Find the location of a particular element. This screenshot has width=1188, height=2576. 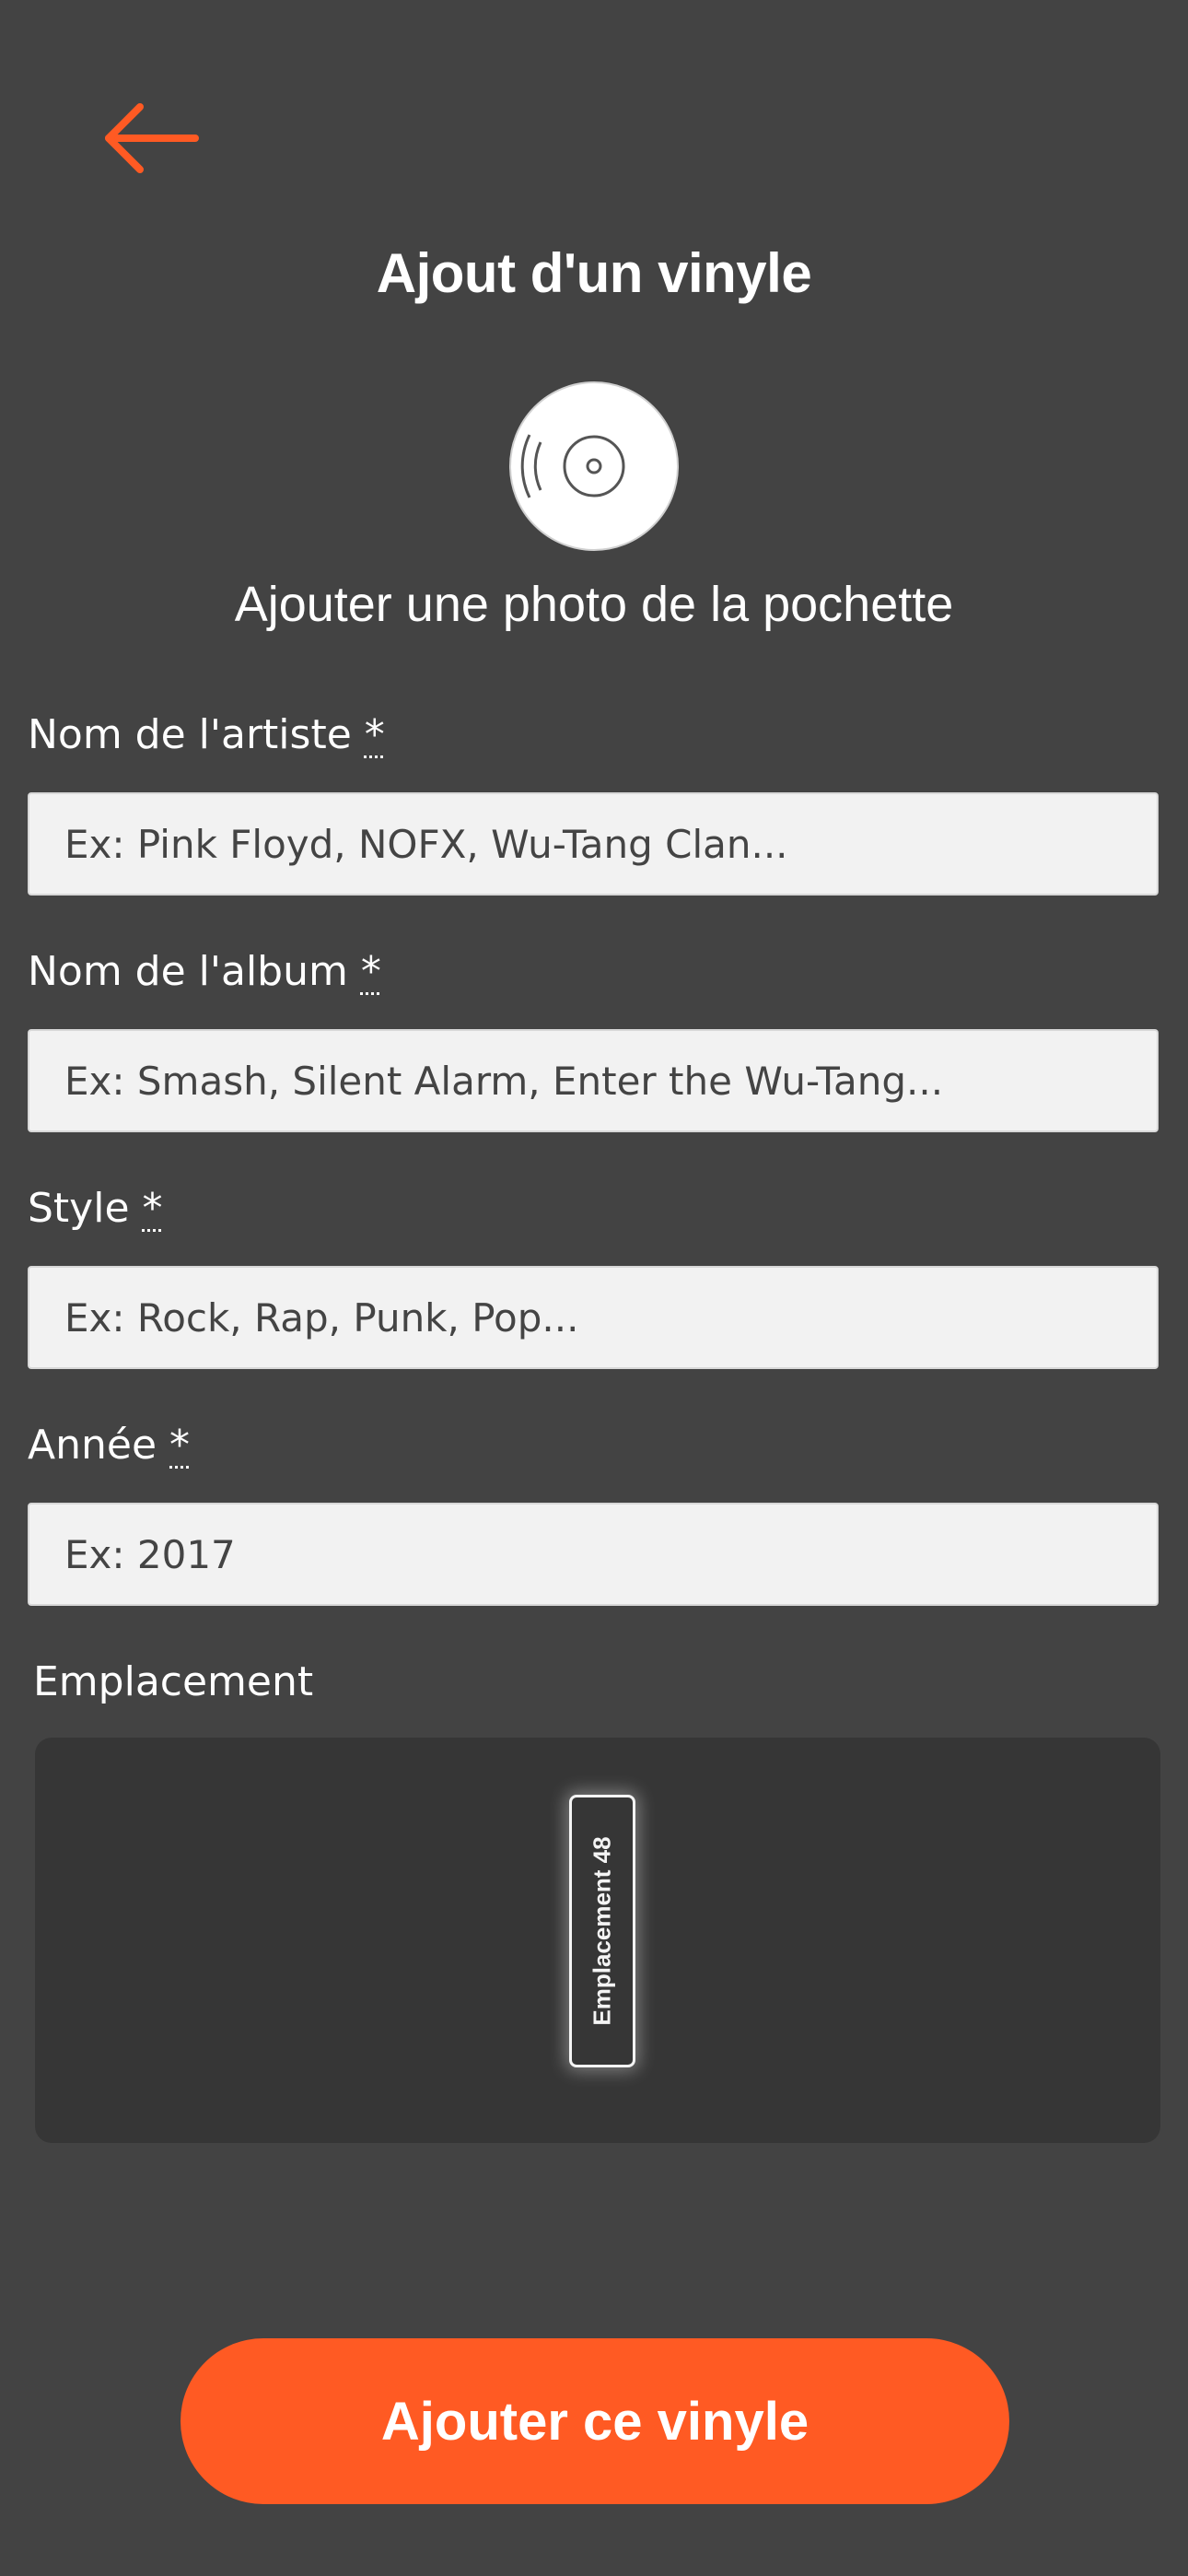

page-title: Ajout d'un vinyle is located at coordinates (594, 273).